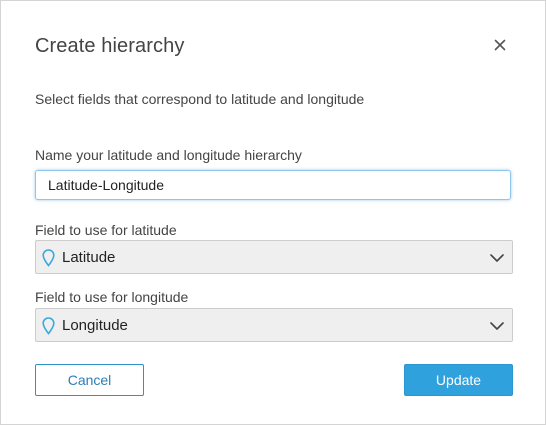 Image resolution: width=546 pixels, height=425 pixels. What do you see at coordinates (273, 185) in the screenshot?
I see `hierarchy-name-input` at bounding box center [273, 185].